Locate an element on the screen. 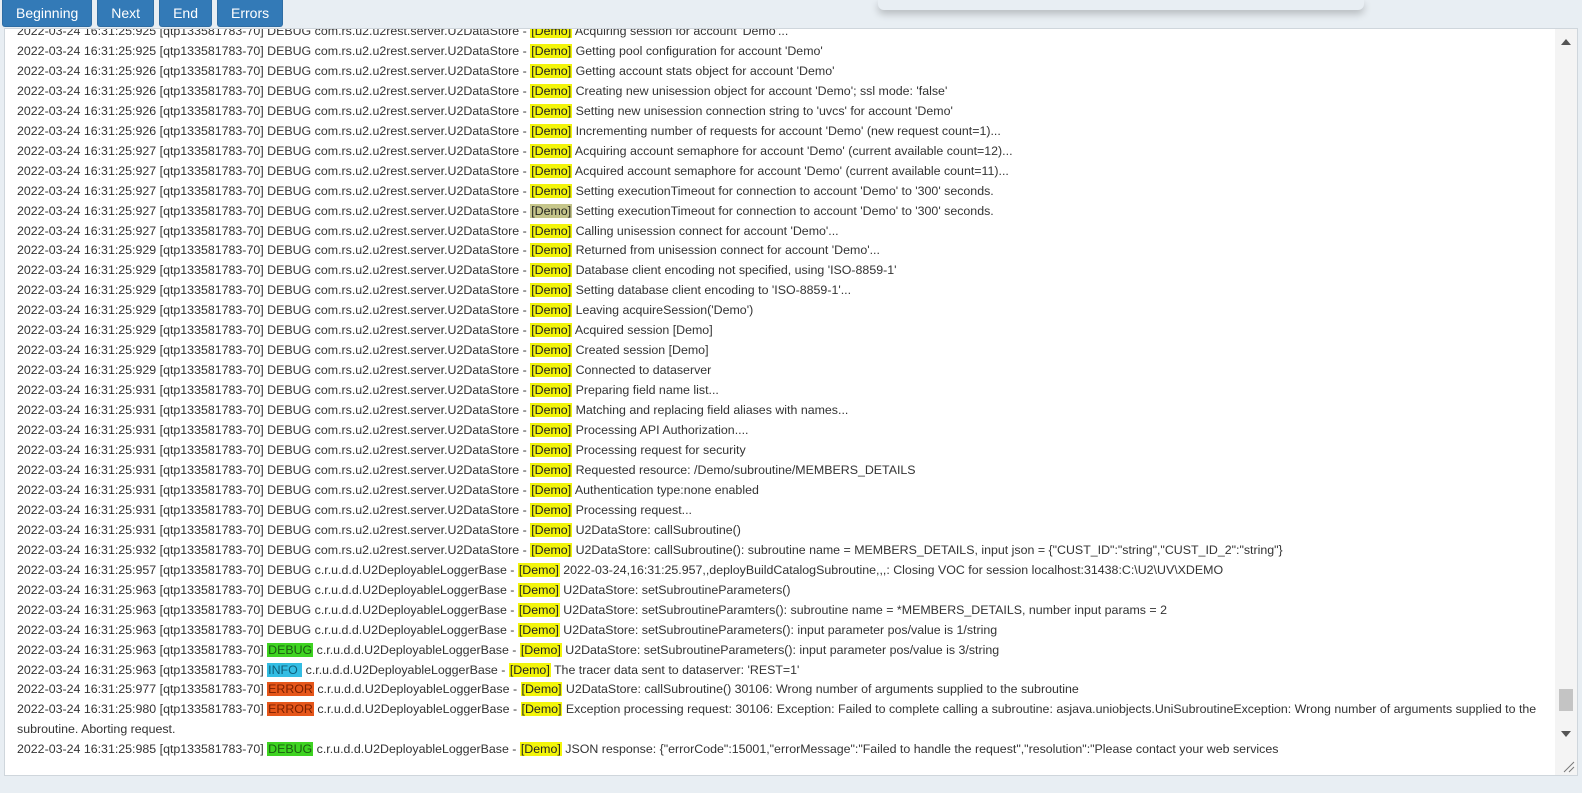 The width and height of the screenshot is (1582, 793). resize-handle-icon is located at coordinates (1569, 767).